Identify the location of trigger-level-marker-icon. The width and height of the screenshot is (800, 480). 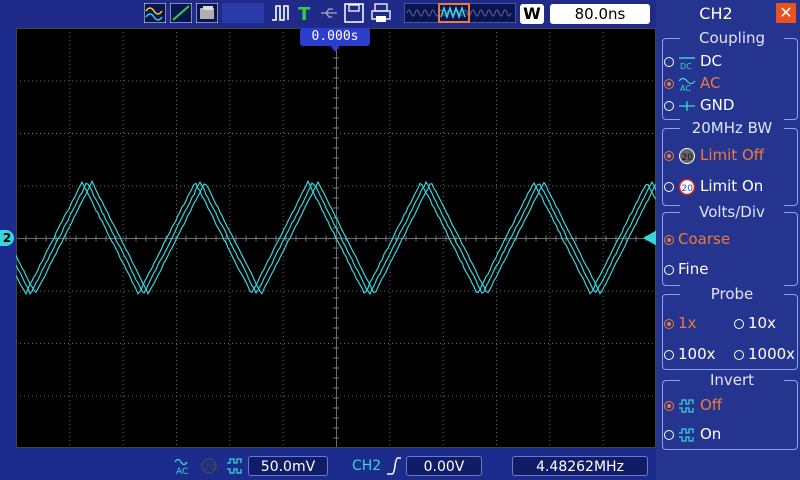
(650, 238).